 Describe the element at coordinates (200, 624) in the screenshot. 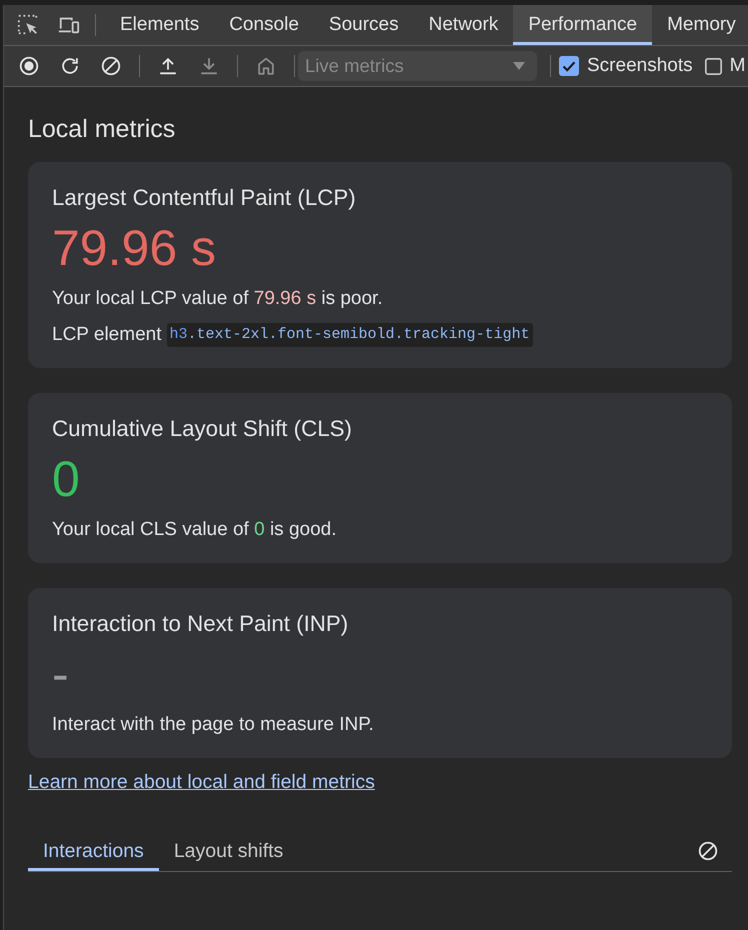

I see `metric-title: Interaction to Next Paint (INP)` at that location.